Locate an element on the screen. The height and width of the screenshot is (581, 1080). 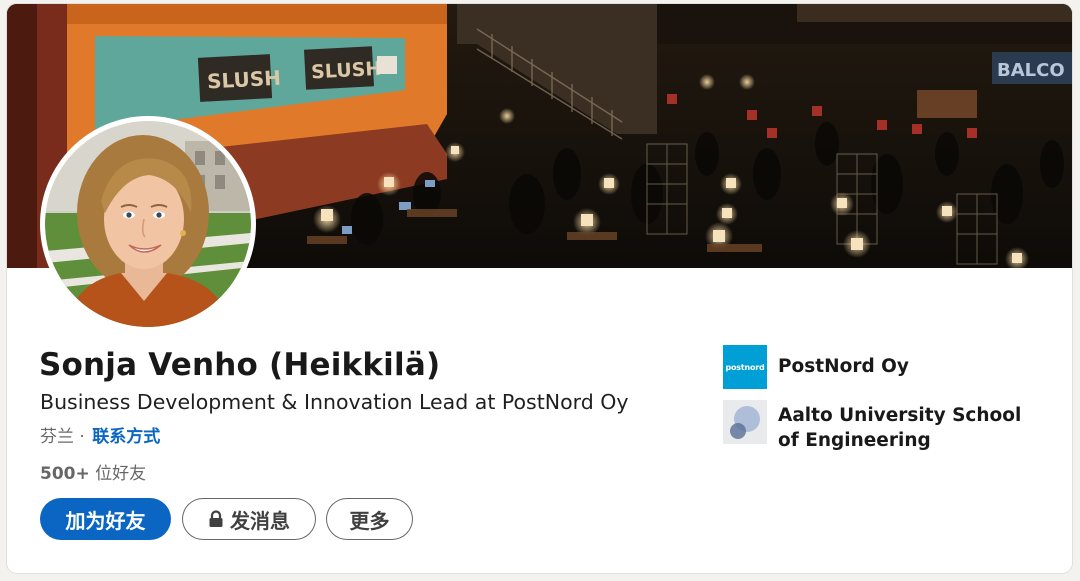
connections-label: 位好友 is located at coordinates (121, 474).